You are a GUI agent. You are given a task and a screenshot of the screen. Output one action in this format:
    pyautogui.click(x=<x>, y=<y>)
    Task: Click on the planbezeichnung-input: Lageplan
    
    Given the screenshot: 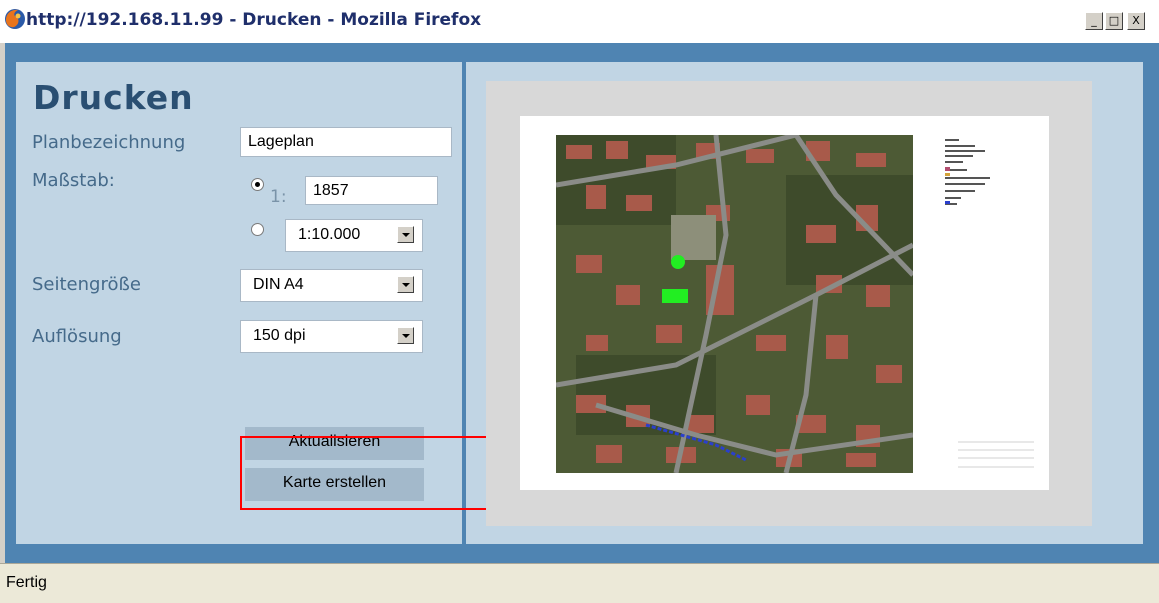 What is the action you would take?
    pyautogui.click(x=346, y=142)
    